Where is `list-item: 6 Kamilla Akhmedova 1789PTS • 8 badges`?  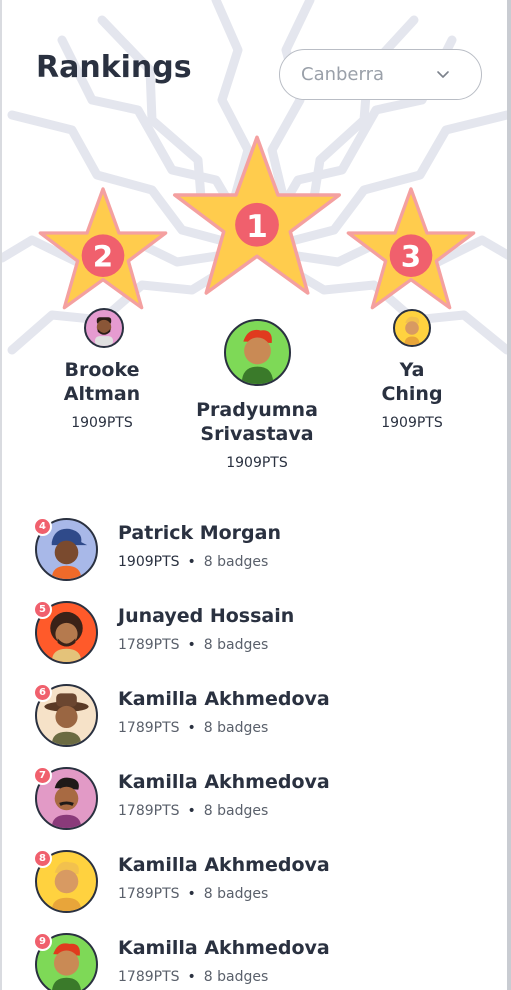
list-item: 6 Kamilla Akhmedova 1789PTS • 8 badges is located at coordinates (254, 715).